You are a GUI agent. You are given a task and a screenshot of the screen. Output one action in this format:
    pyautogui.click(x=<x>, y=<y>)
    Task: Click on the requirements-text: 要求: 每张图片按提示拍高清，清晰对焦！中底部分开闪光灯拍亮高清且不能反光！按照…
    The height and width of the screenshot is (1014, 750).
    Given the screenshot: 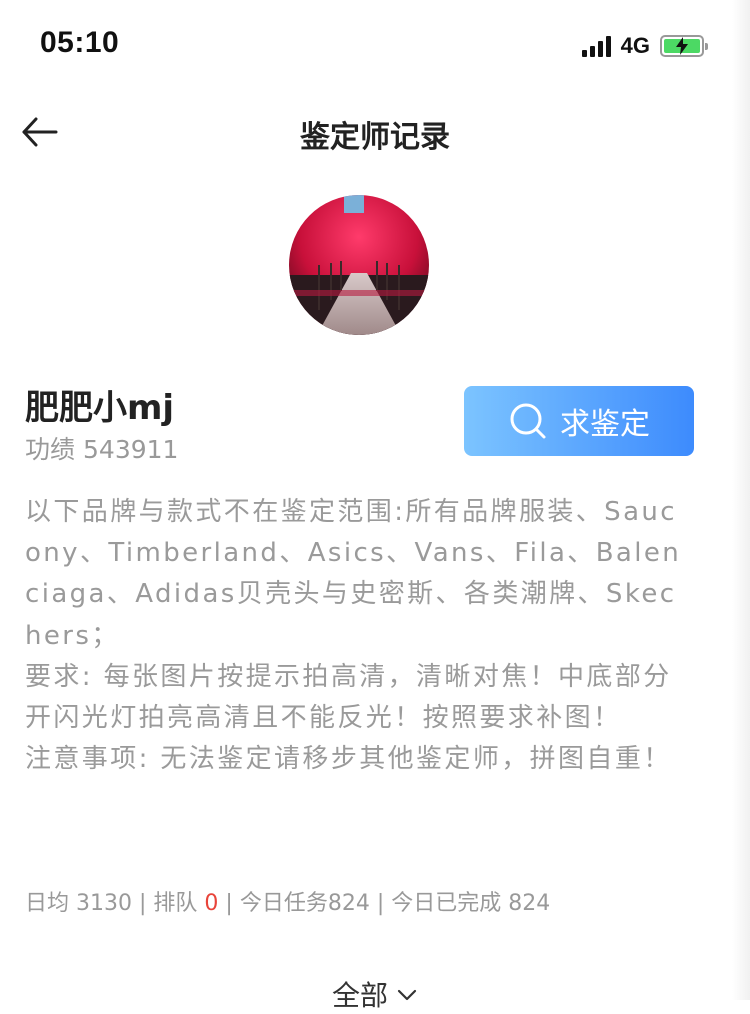 What is the action you would take?
    pyautogui.click(x=348, y=697)
    